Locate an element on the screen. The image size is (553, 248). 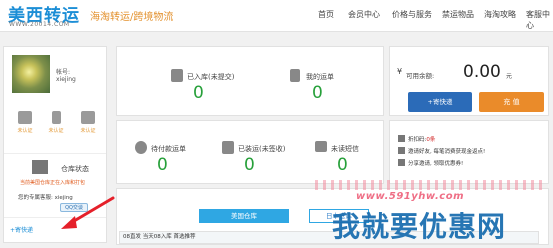
clipboard-icon is located at coordinates (228, 147).